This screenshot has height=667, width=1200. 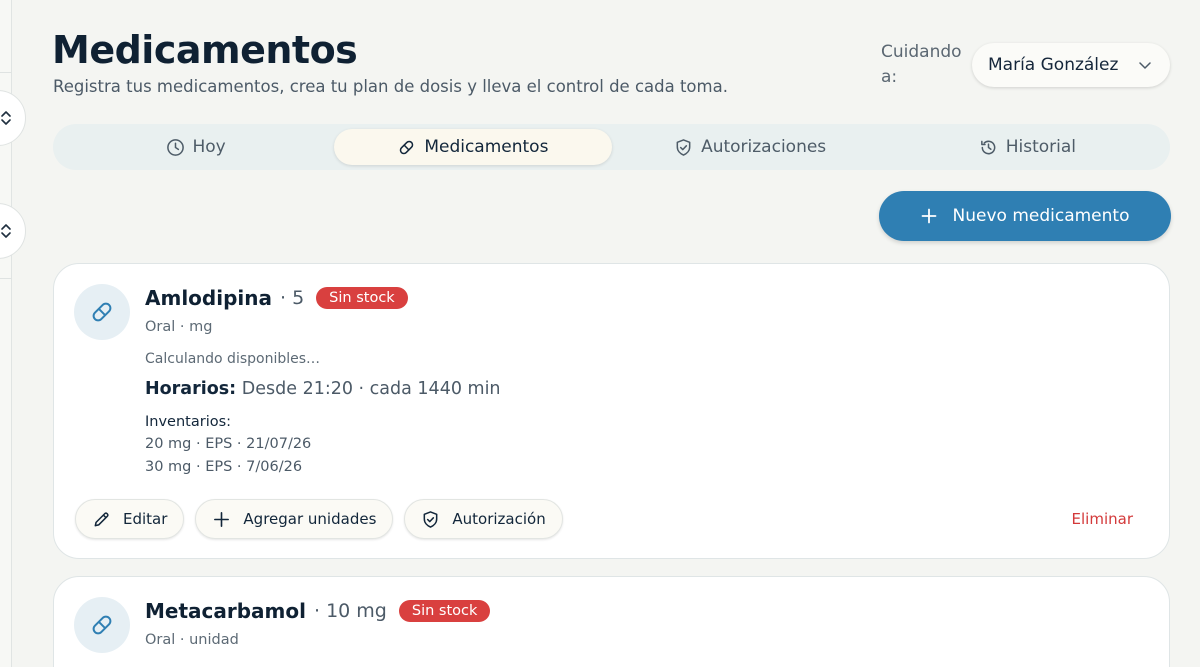 I want to click on schedule-value: Desde 21:20 · cada 1440 min, so click(x=371, y=389).